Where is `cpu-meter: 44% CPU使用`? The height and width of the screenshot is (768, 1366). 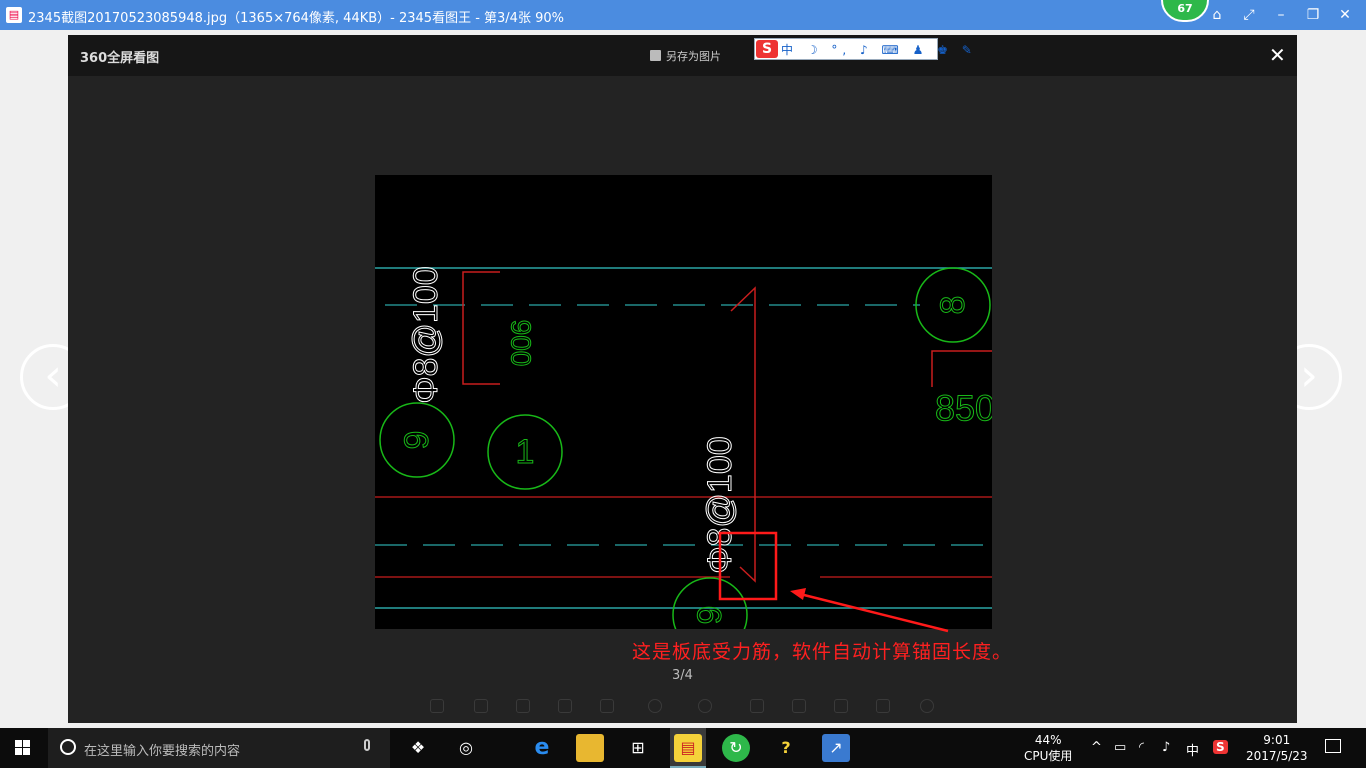
cpu-meter: 44% CPU使用 is located at coordinates (1048, 748).